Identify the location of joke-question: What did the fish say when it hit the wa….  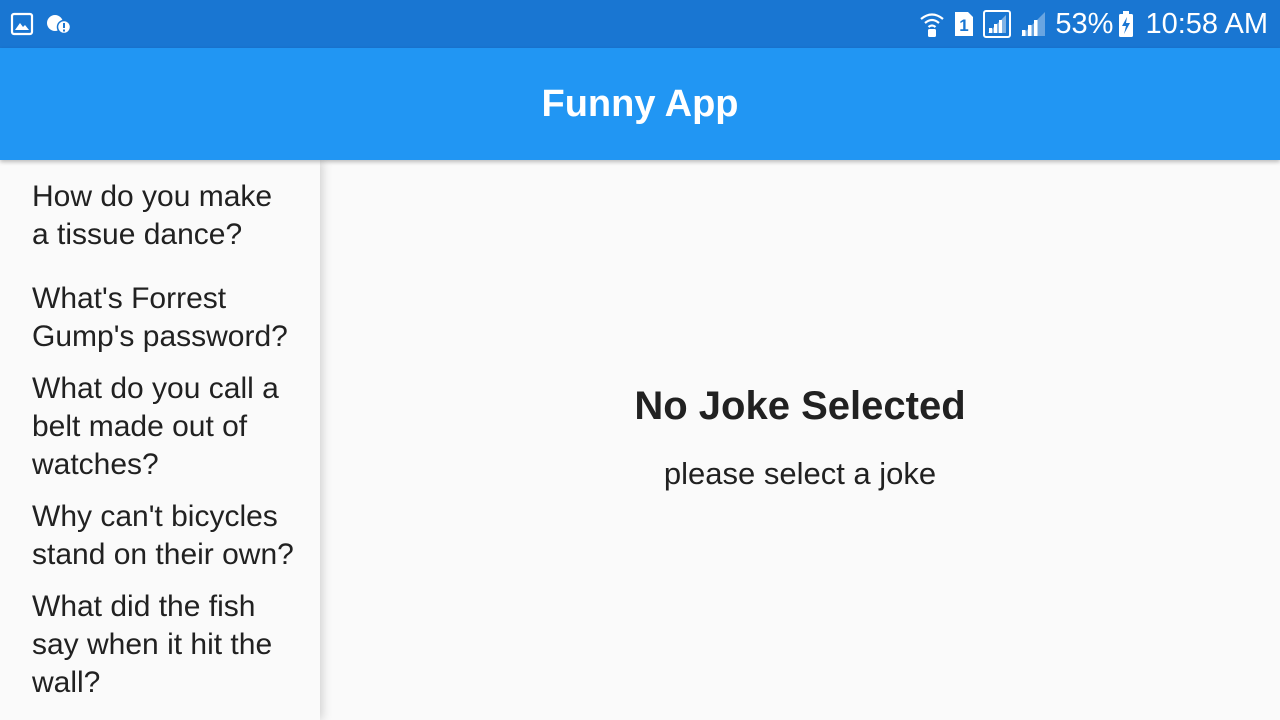
(152, 644).